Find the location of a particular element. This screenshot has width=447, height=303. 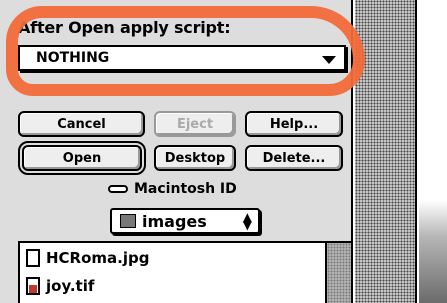

folder-popup-menu: images ▲ ▼ is located at coordinates (185, 221).